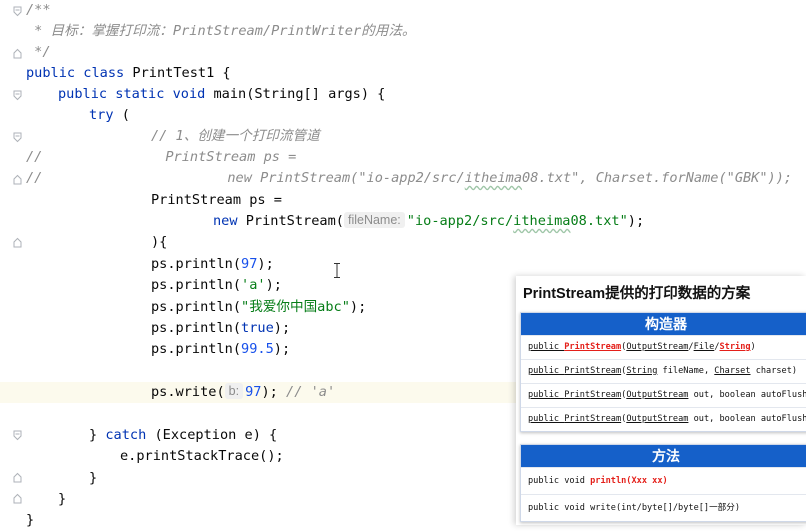 The height and width of the screenshot is (531, 806). I want to click on methods-header: 方法, so click(663, 456).